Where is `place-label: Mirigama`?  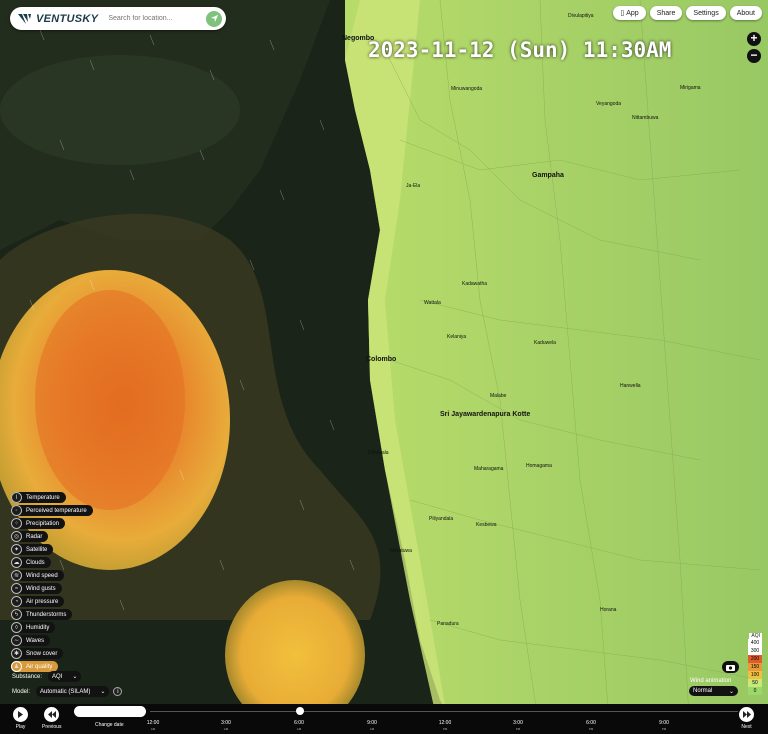 place-label: Mirigama is located at coordinates (690, 88).